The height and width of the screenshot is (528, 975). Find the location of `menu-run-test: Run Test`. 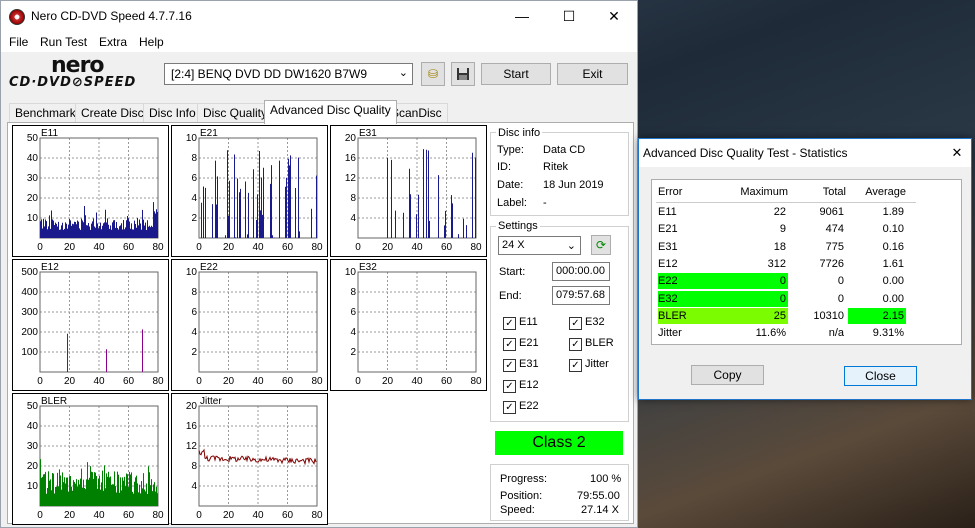

menu-run-test: Run Test is located at coordinates (63, 42).